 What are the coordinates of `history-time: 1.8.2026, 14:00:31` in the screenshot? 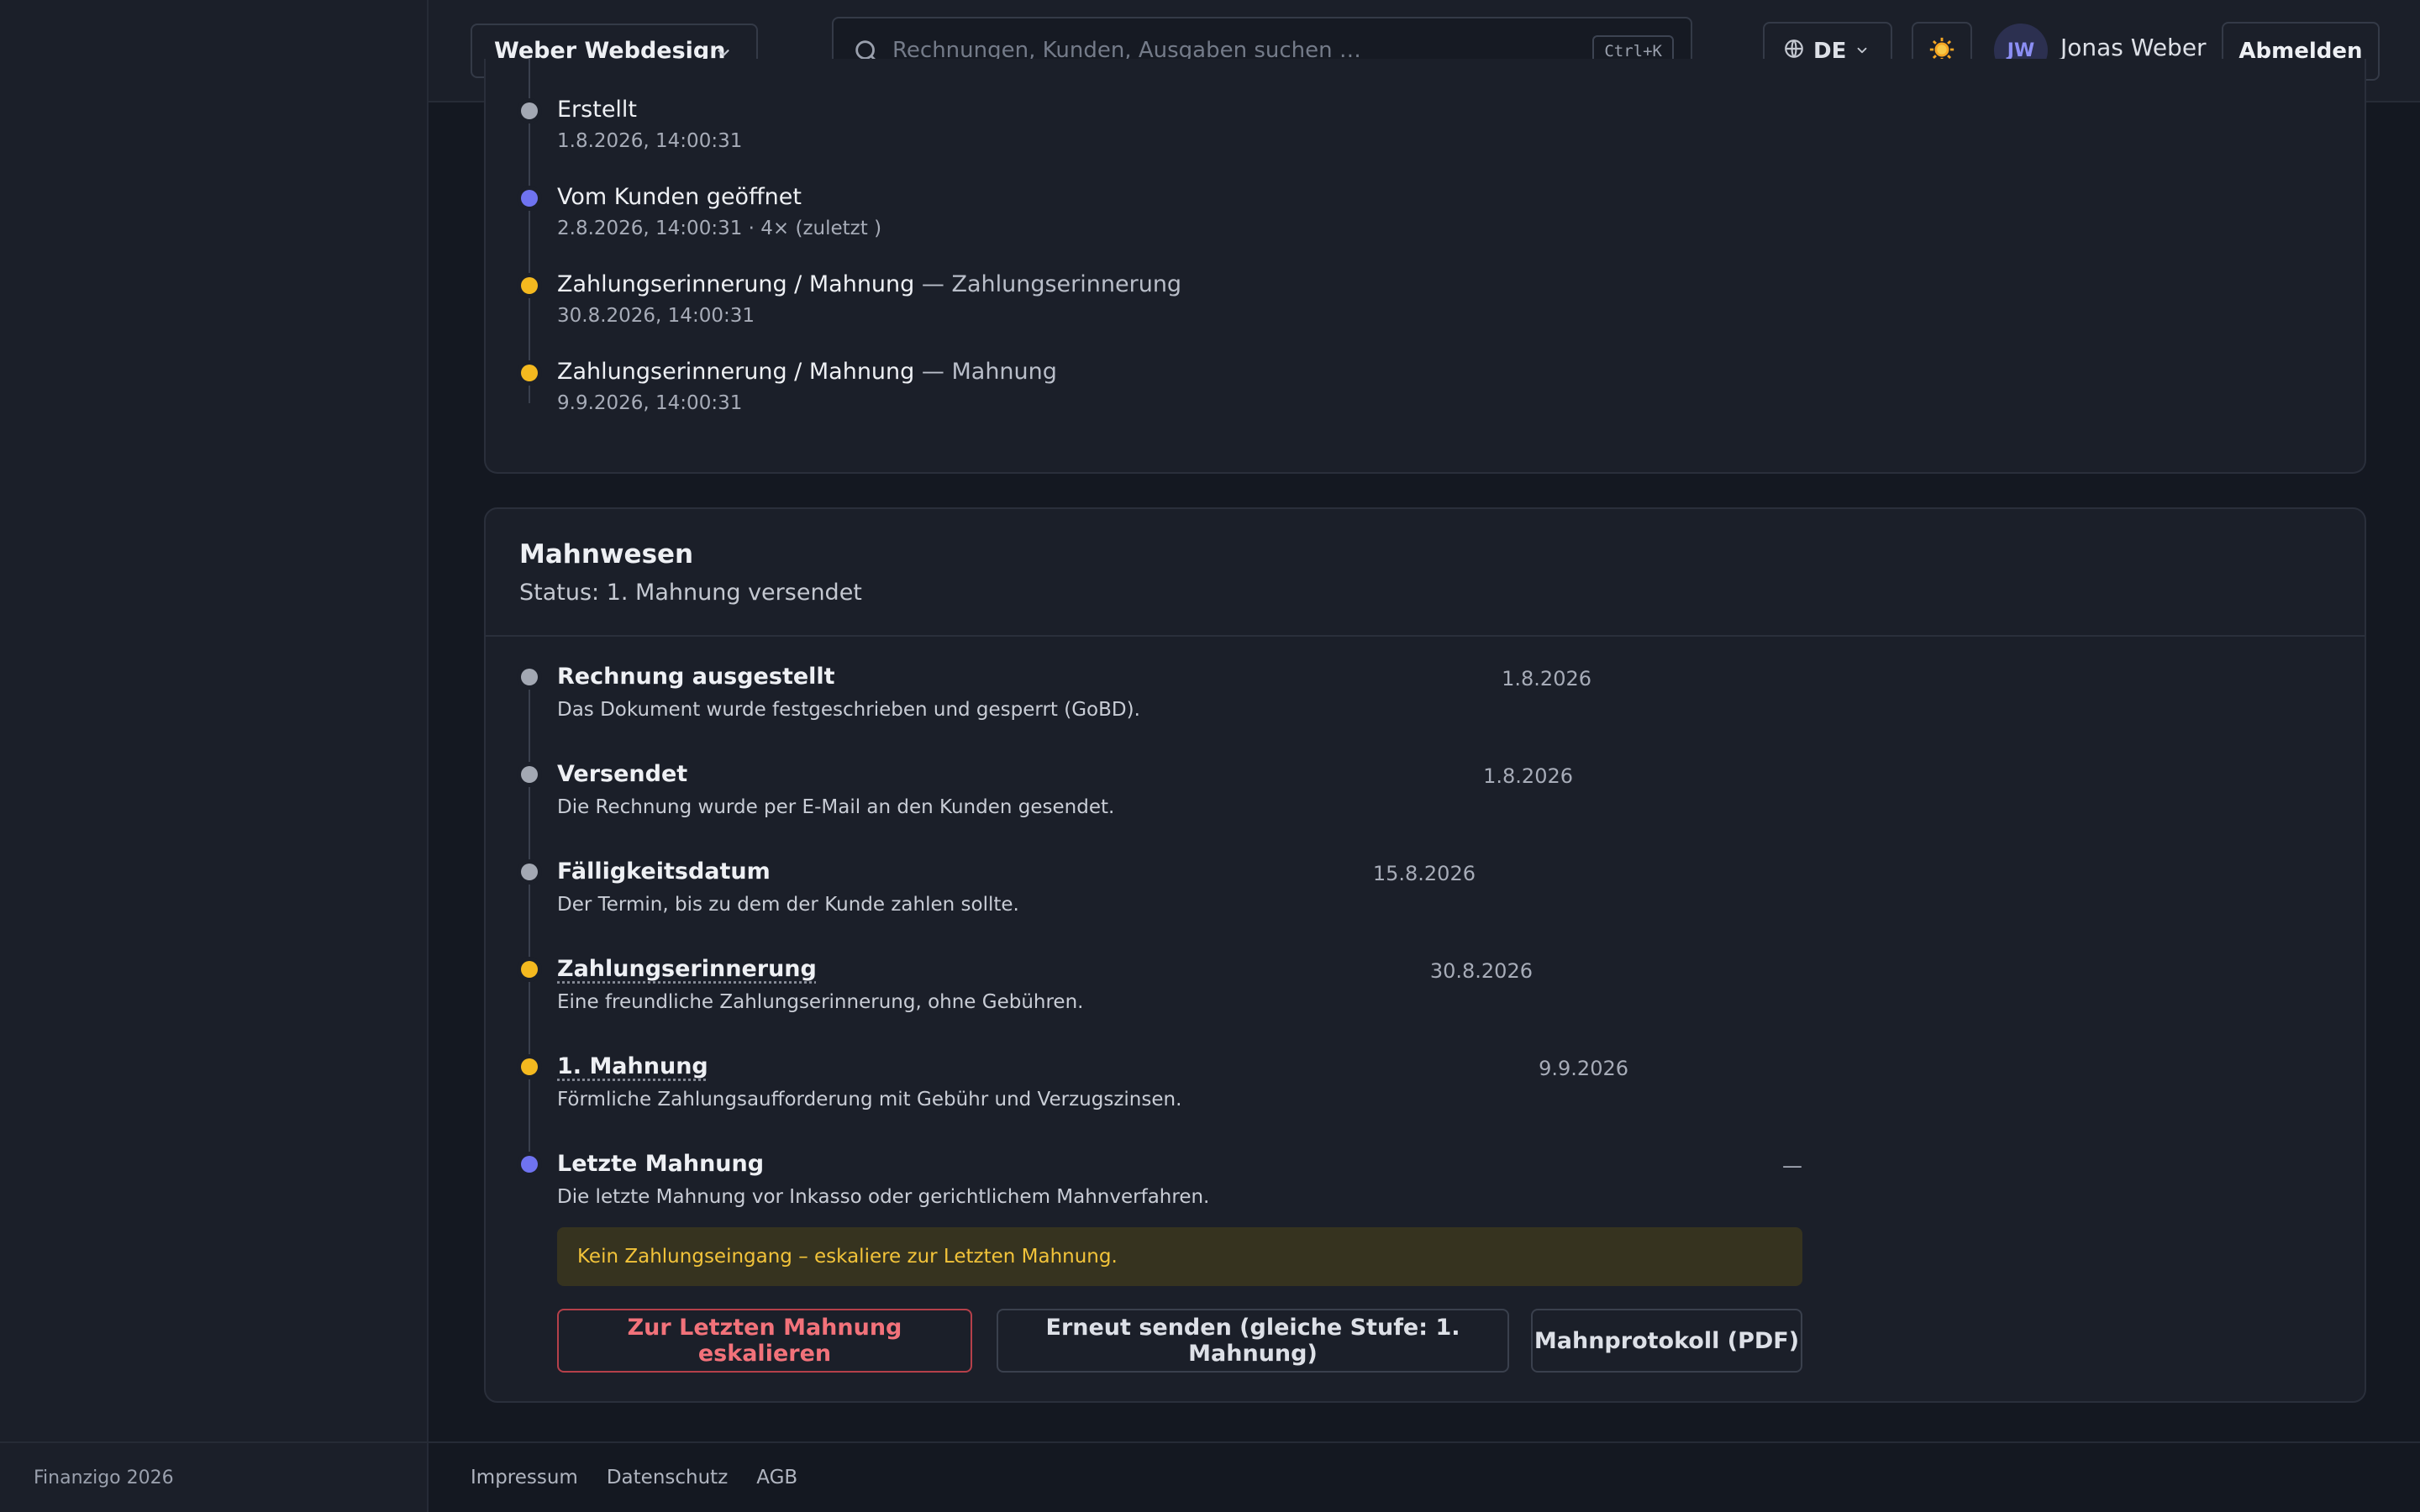 It's located at (650, 141).